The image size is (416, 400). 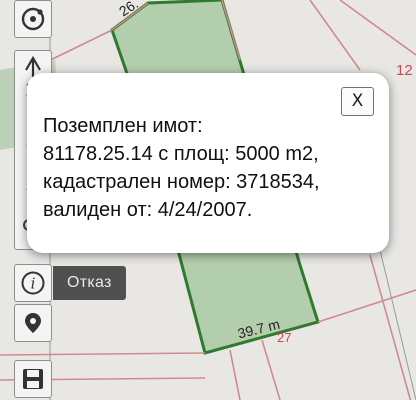 What do you see at coordinates (89, 283) in the screenshot?
I see `cancel-tooltip: Отказ` at bounding box center [89, 283].